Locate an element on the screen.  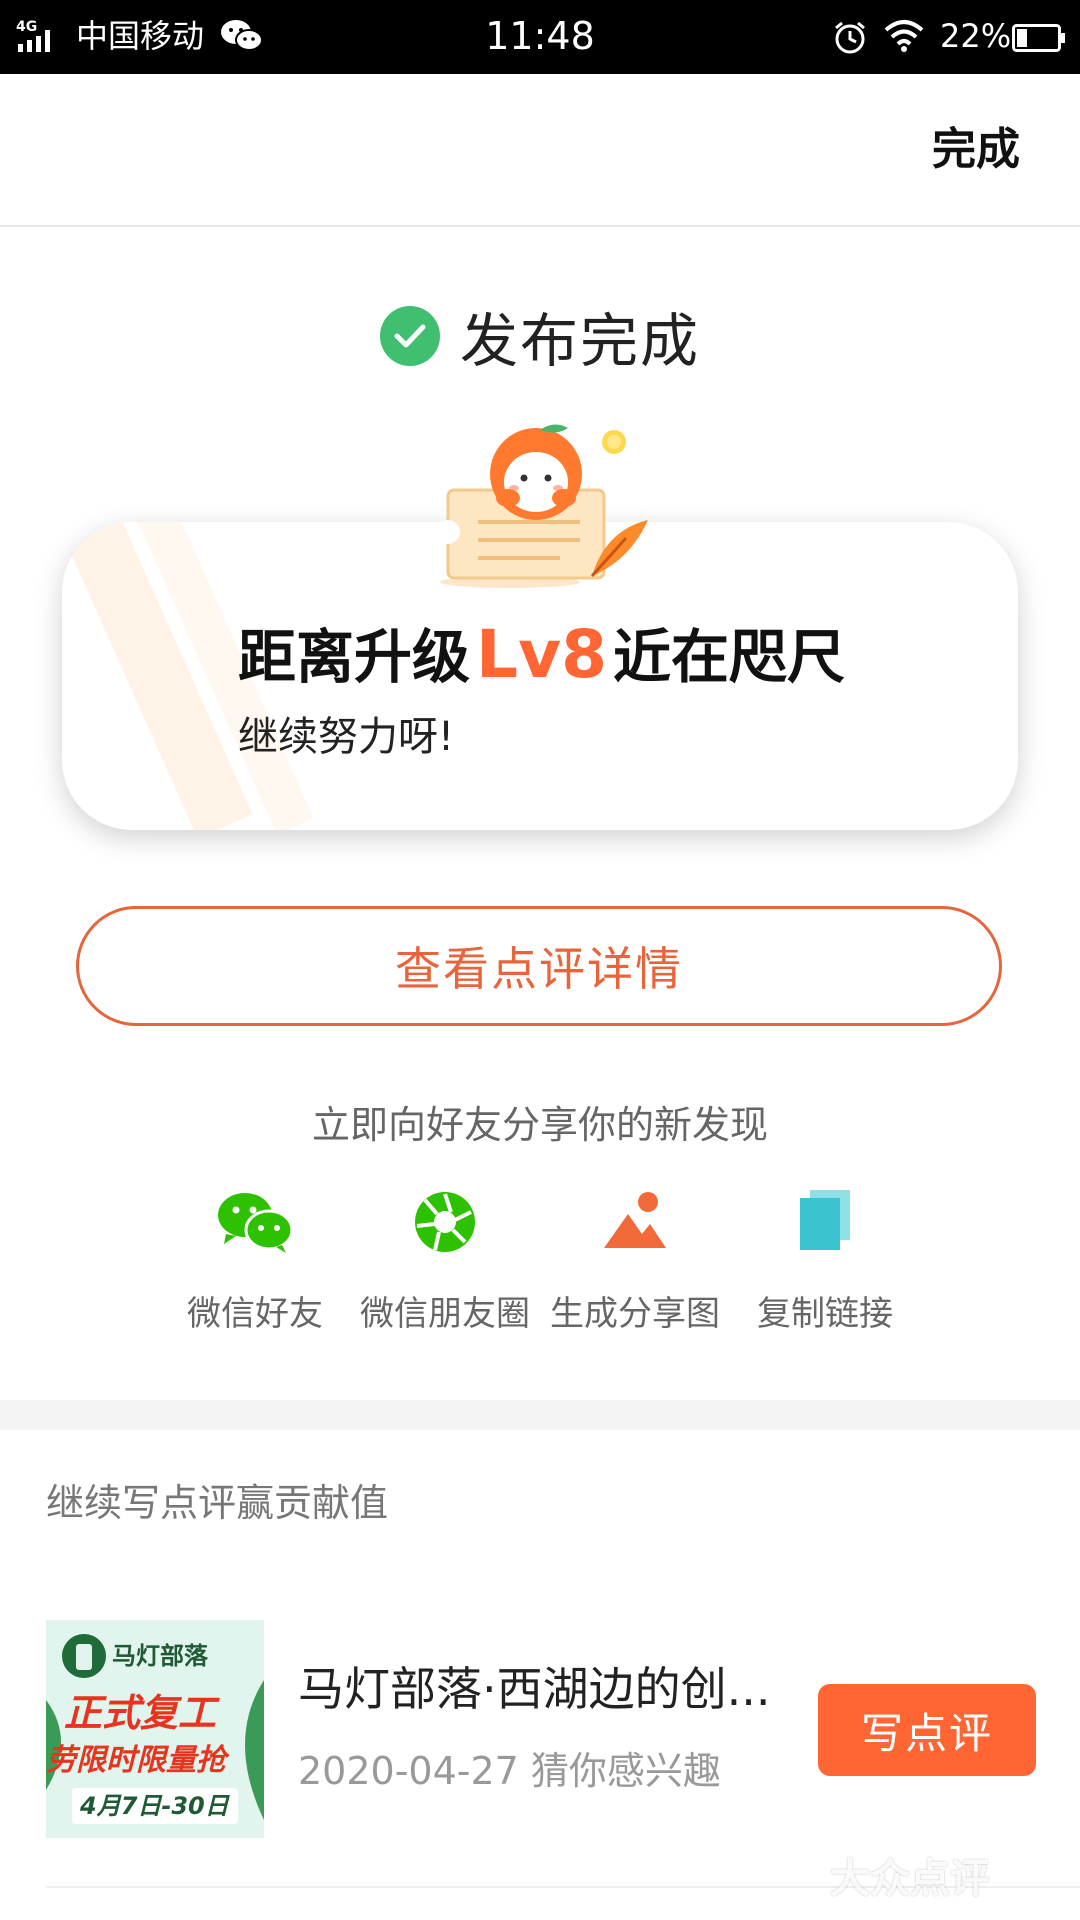
thumb-promo: 劳限时限量抢 is located at coordinates (138, 1760).